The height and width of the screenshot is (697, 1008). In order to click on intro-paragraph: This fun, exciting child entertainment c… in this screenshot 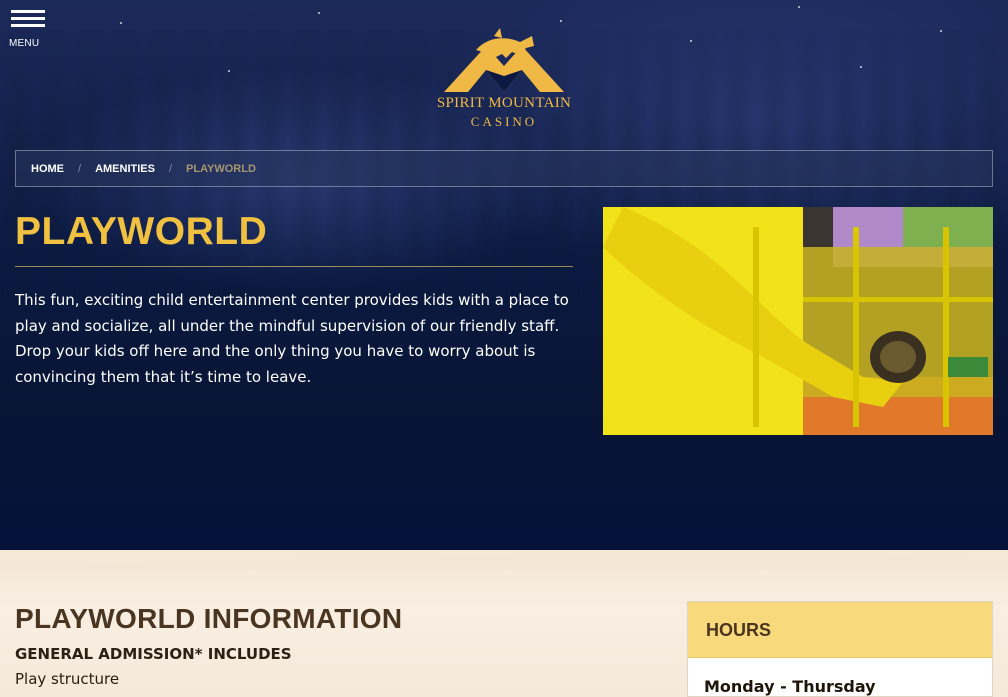, I will do `click(292, 338)`.